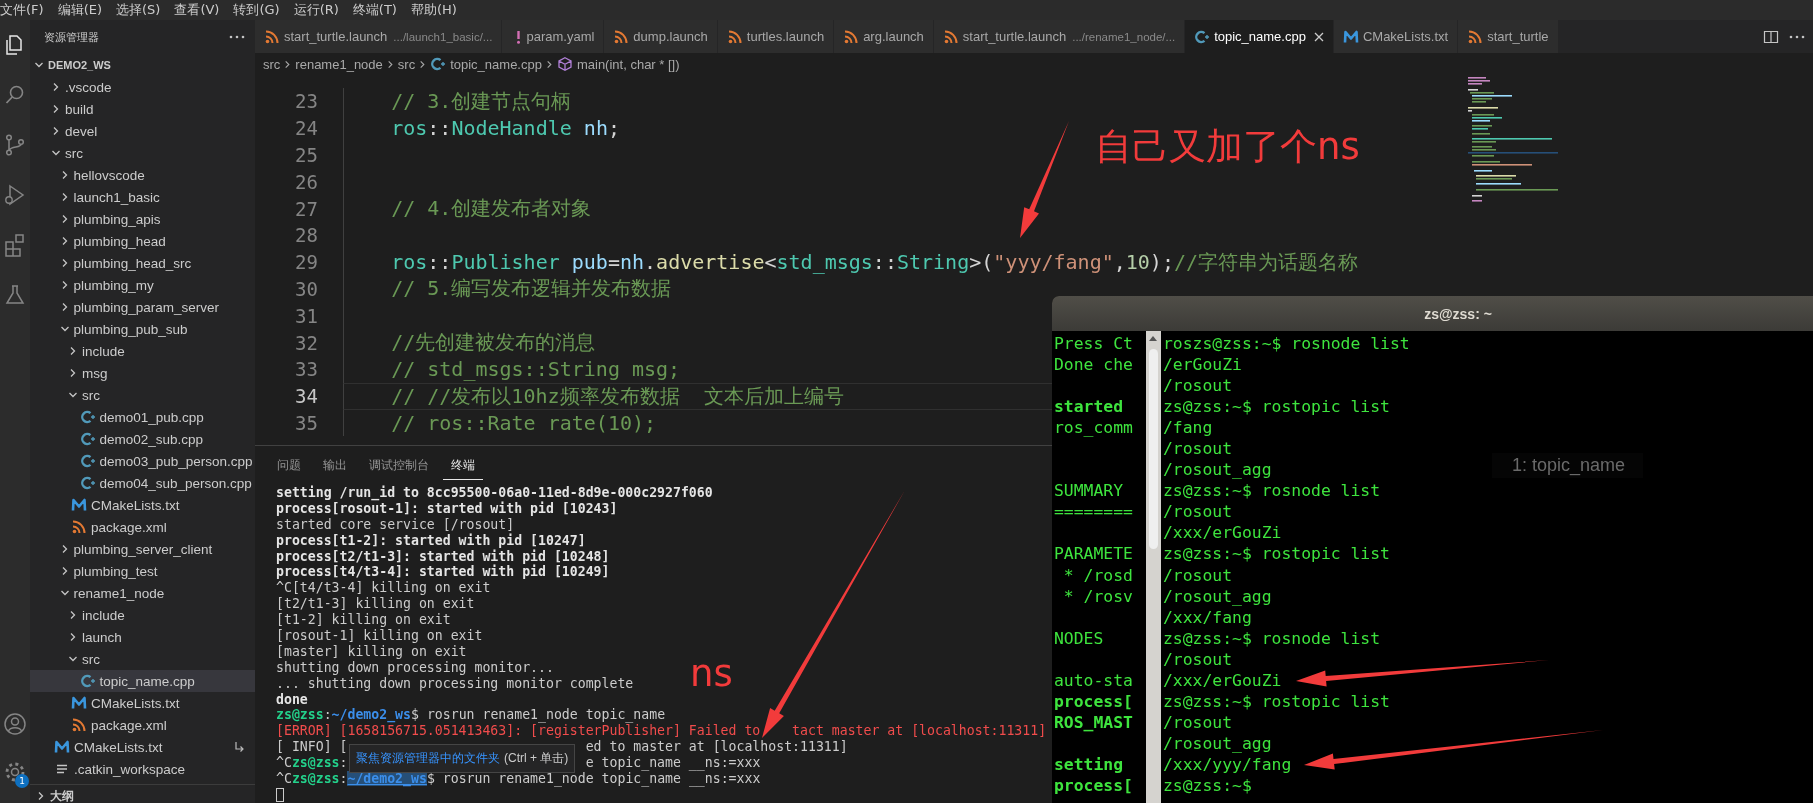  What do you see at coordinates (553, 36) in the screenshot?
I see `editor-tab: param.yaml` at bounding box center [553, 36].